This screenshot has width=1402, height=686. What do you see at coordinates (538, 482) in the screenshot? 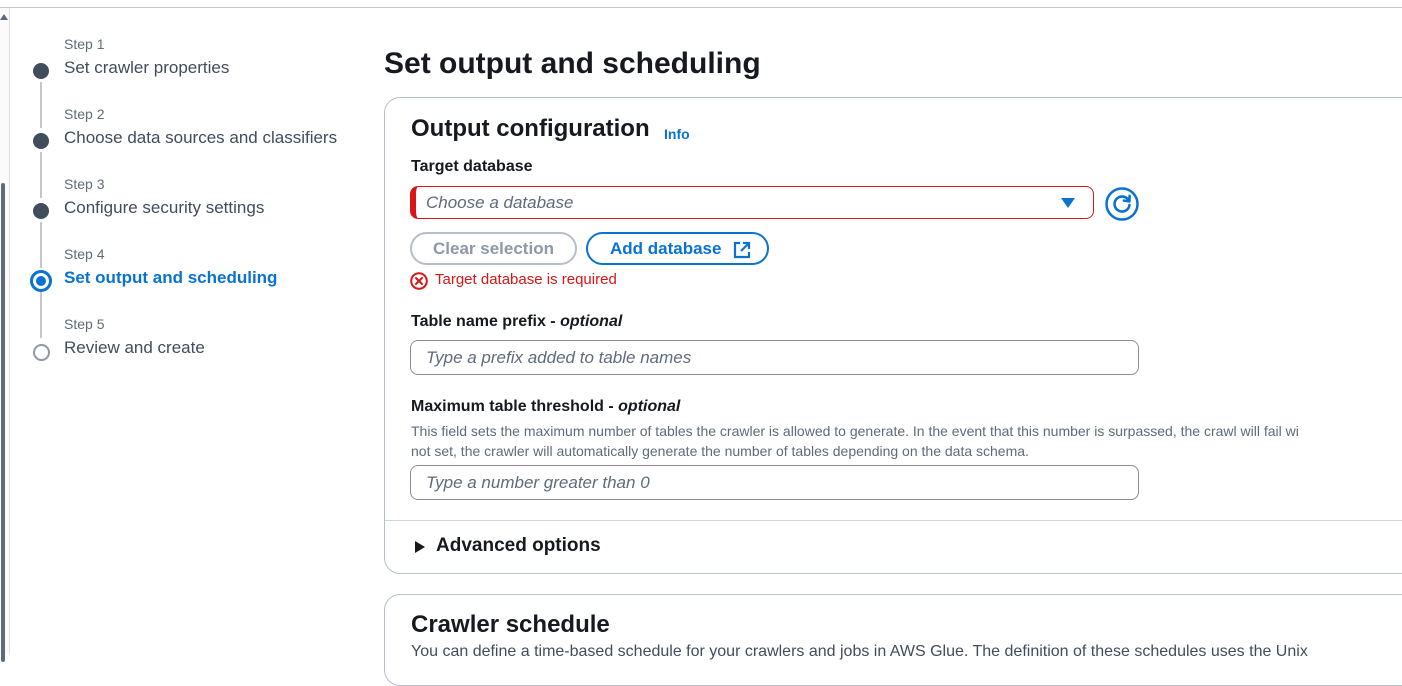
I see `input-placeholder: Type a number greater than 0` at bounding box center [538, 482].